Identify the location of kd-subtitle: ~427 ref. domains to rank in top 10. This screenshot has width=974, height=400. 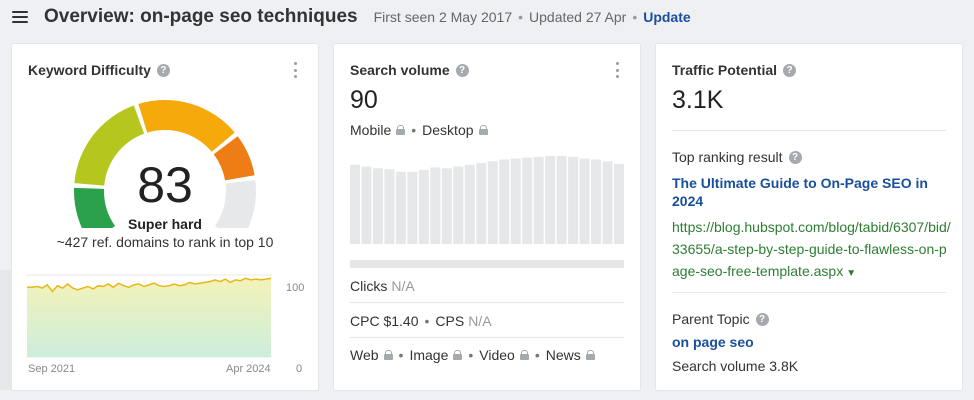
(165, 242).